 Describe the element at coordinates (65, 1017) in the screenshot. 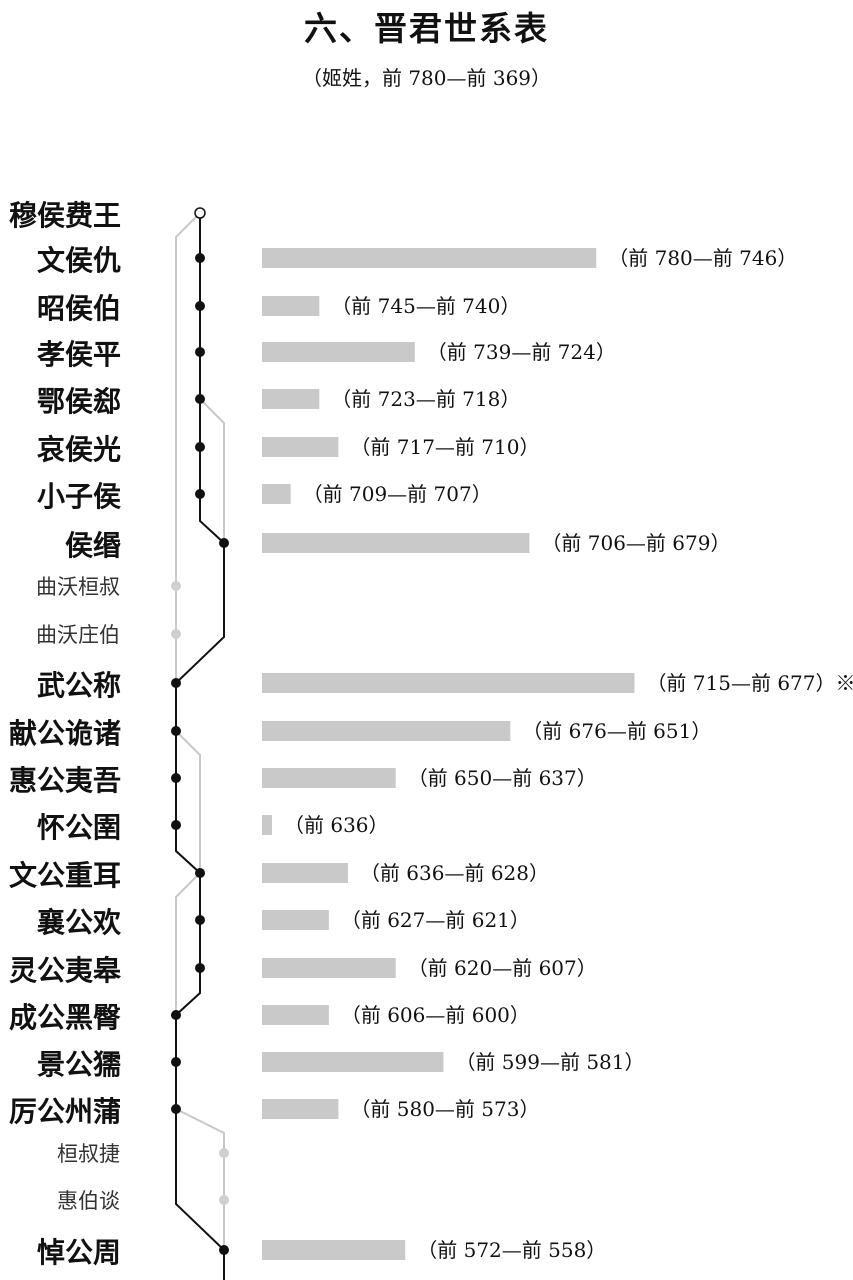

I see `ruler-name: 成公黑臀` at that location.